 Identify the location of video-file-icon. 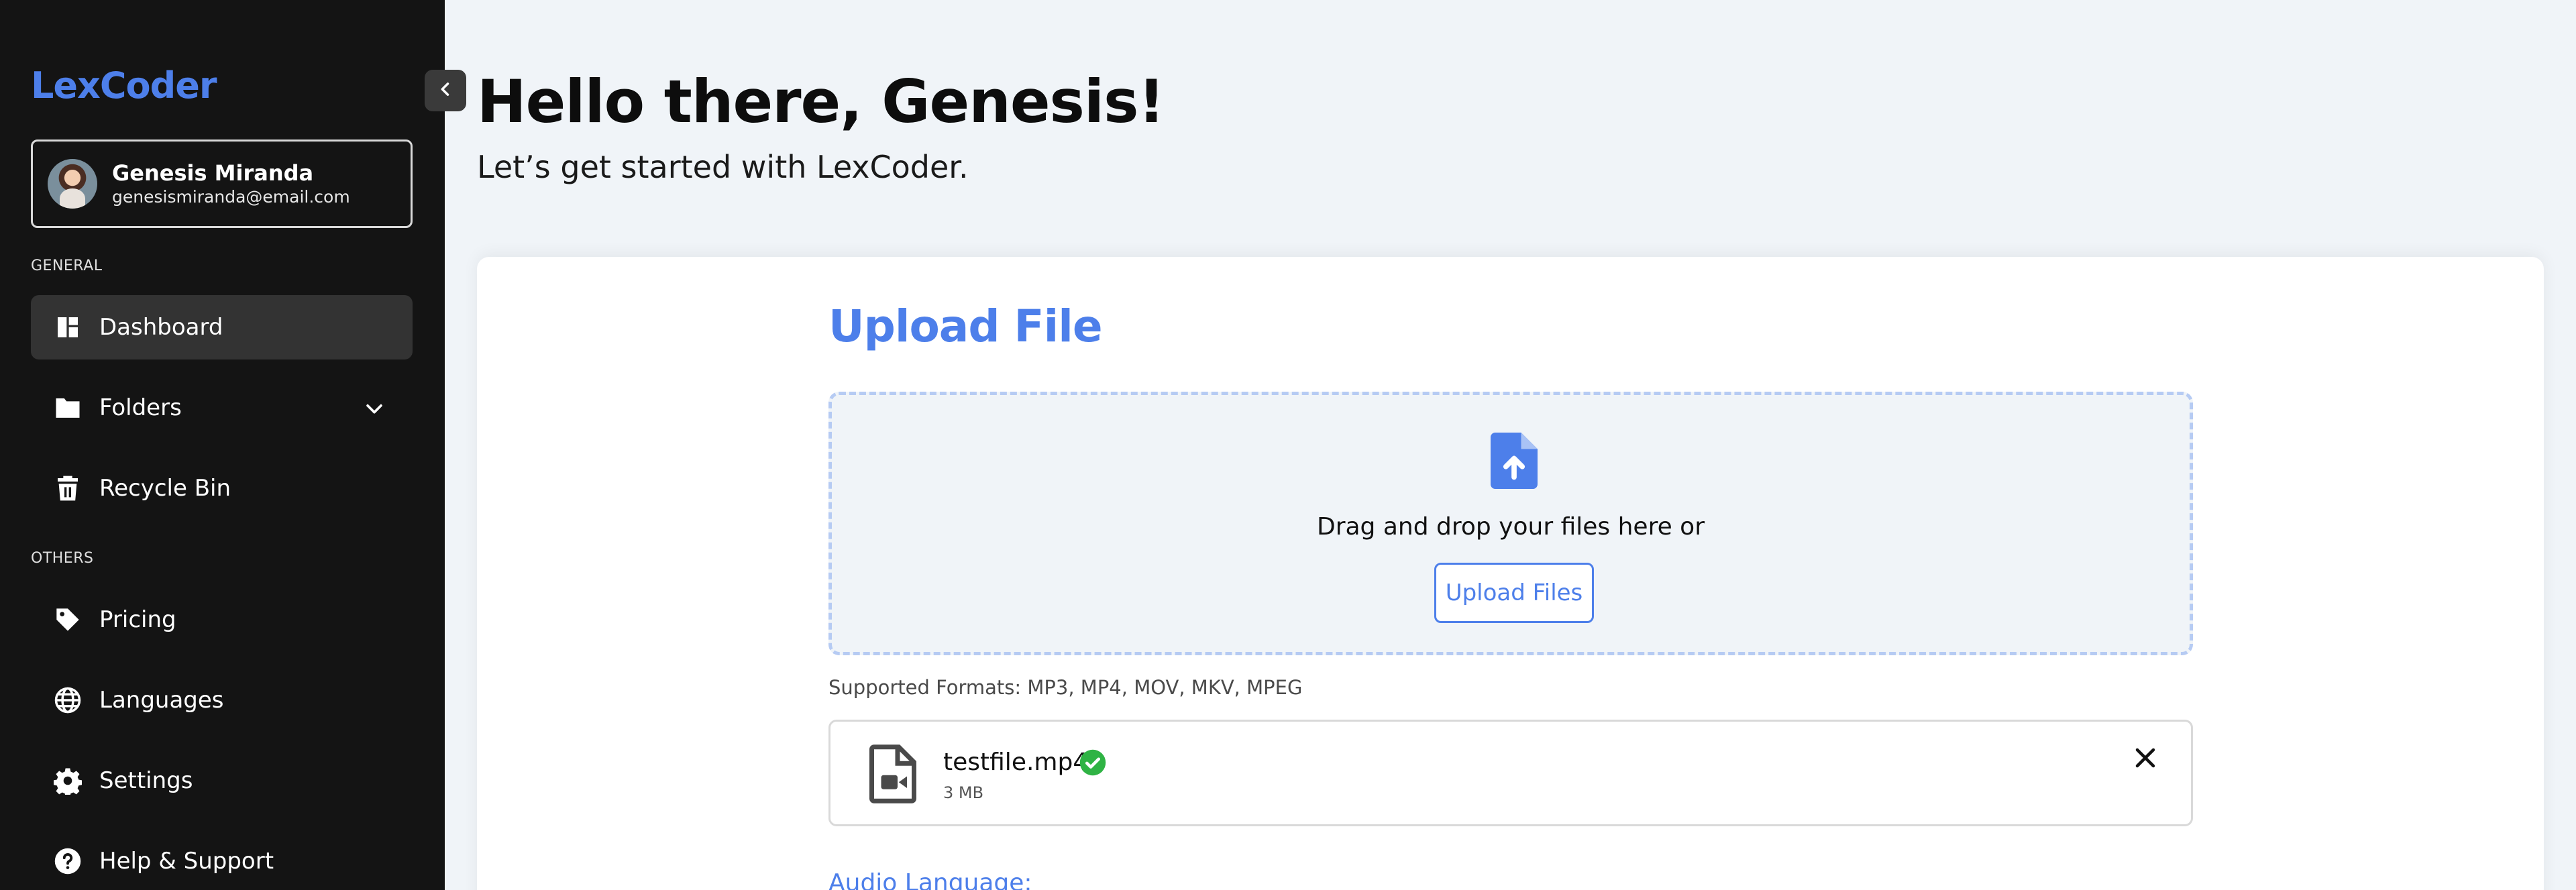
(892, 775).